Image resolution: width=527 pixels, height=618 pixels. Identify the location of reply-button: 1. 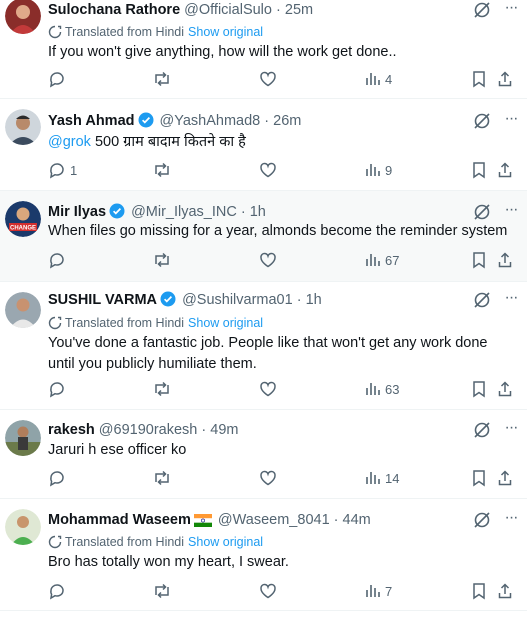
(62, 171).